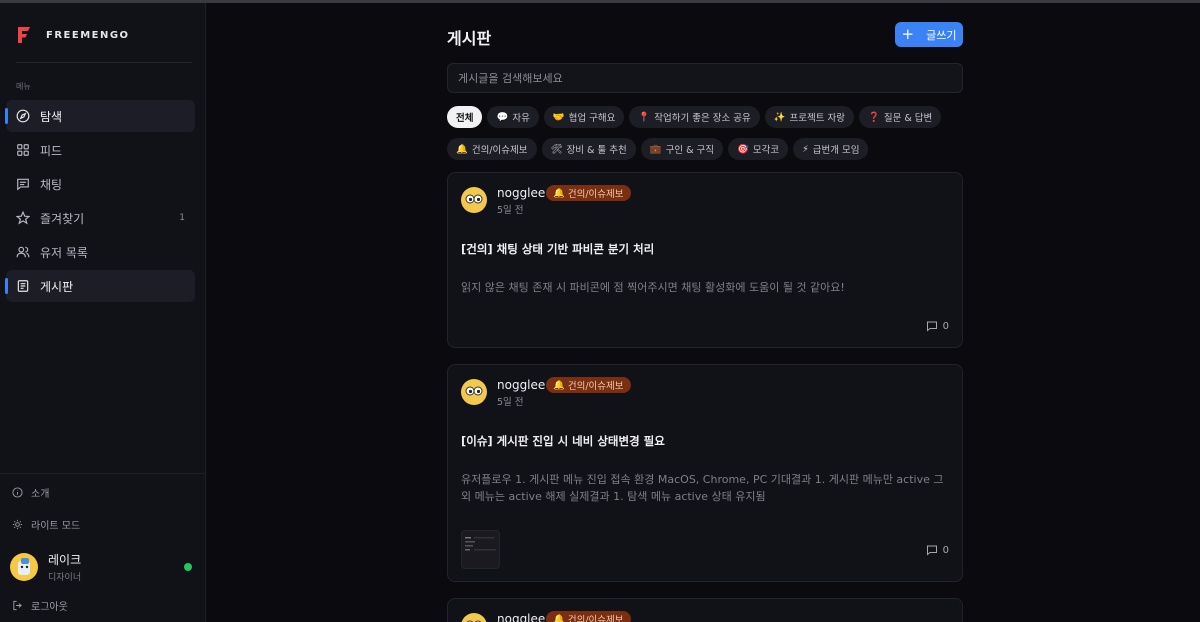 The image size is (1200, 622). I want to click on speech-bubble-icon: 💬, so click(502, 117).